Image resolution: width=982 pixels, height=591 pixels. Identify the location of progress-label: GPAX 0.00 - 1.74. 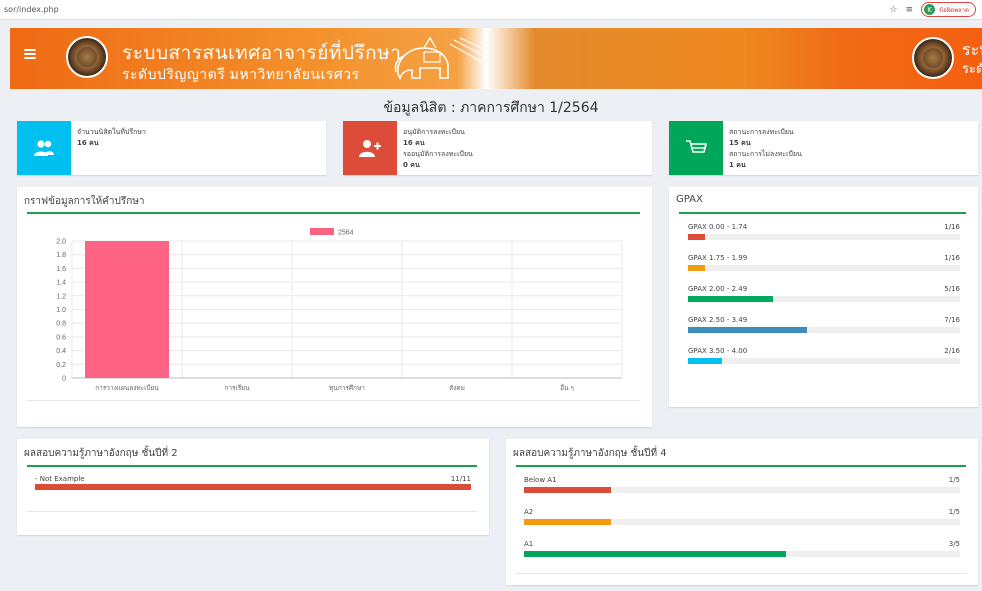
(718, 227).